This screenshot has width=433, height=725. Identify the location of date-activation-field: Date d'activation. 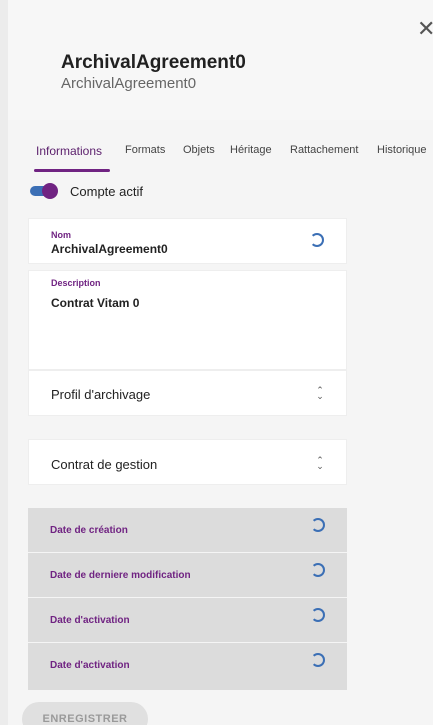
(187, 620).